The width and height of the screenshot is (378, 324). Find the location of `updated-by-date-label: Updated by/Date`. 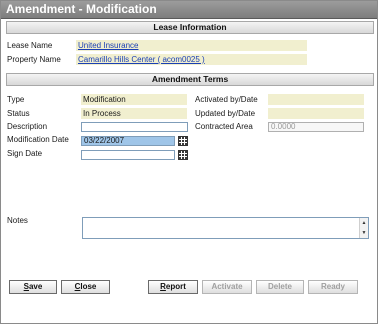

updated-by-date-label: Updated by/Date is located at coordinates (225, 113).